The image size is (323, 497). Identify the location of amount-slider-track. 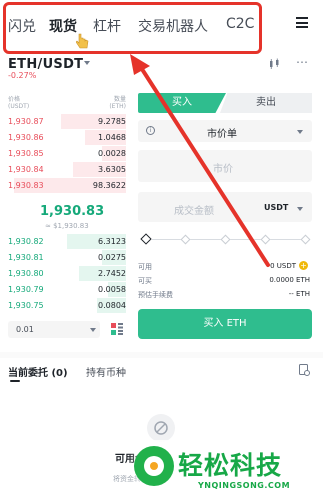
(231, 239).